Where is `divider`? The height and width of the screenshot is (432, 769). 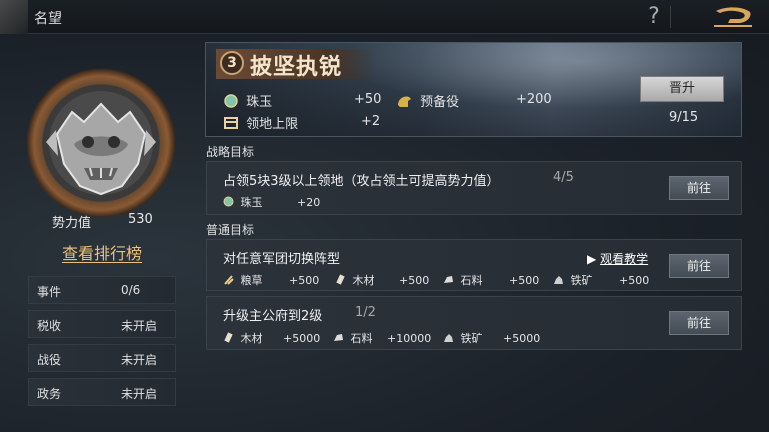 divider is located at coordinates (670, 17).